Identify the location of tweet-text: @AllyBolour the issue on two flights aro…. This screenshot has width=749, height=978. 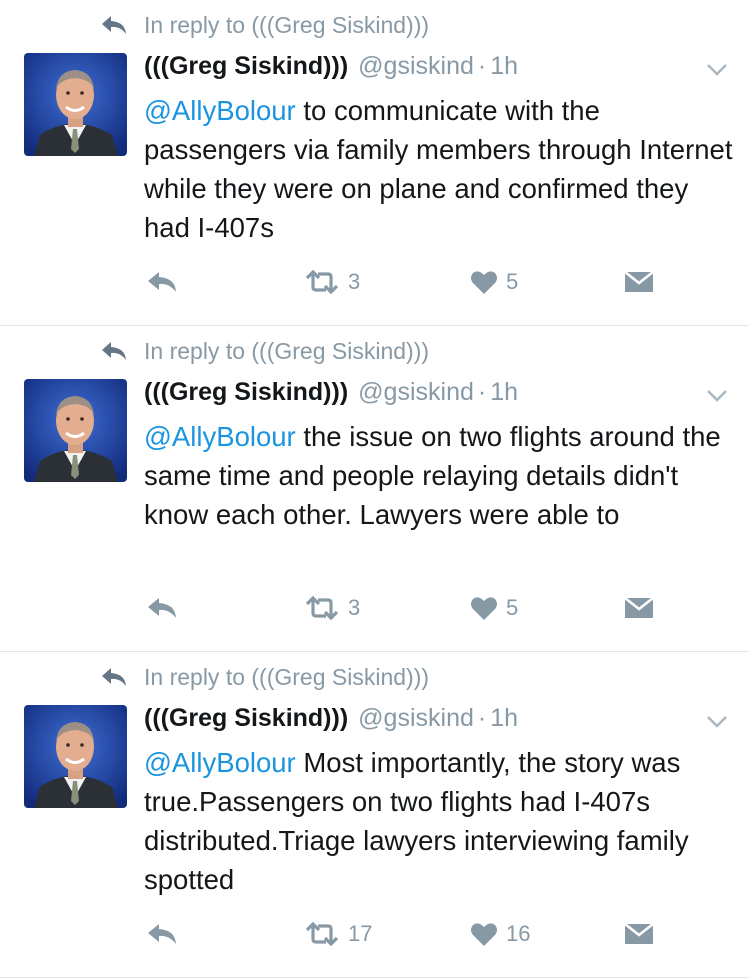
(439, 475).